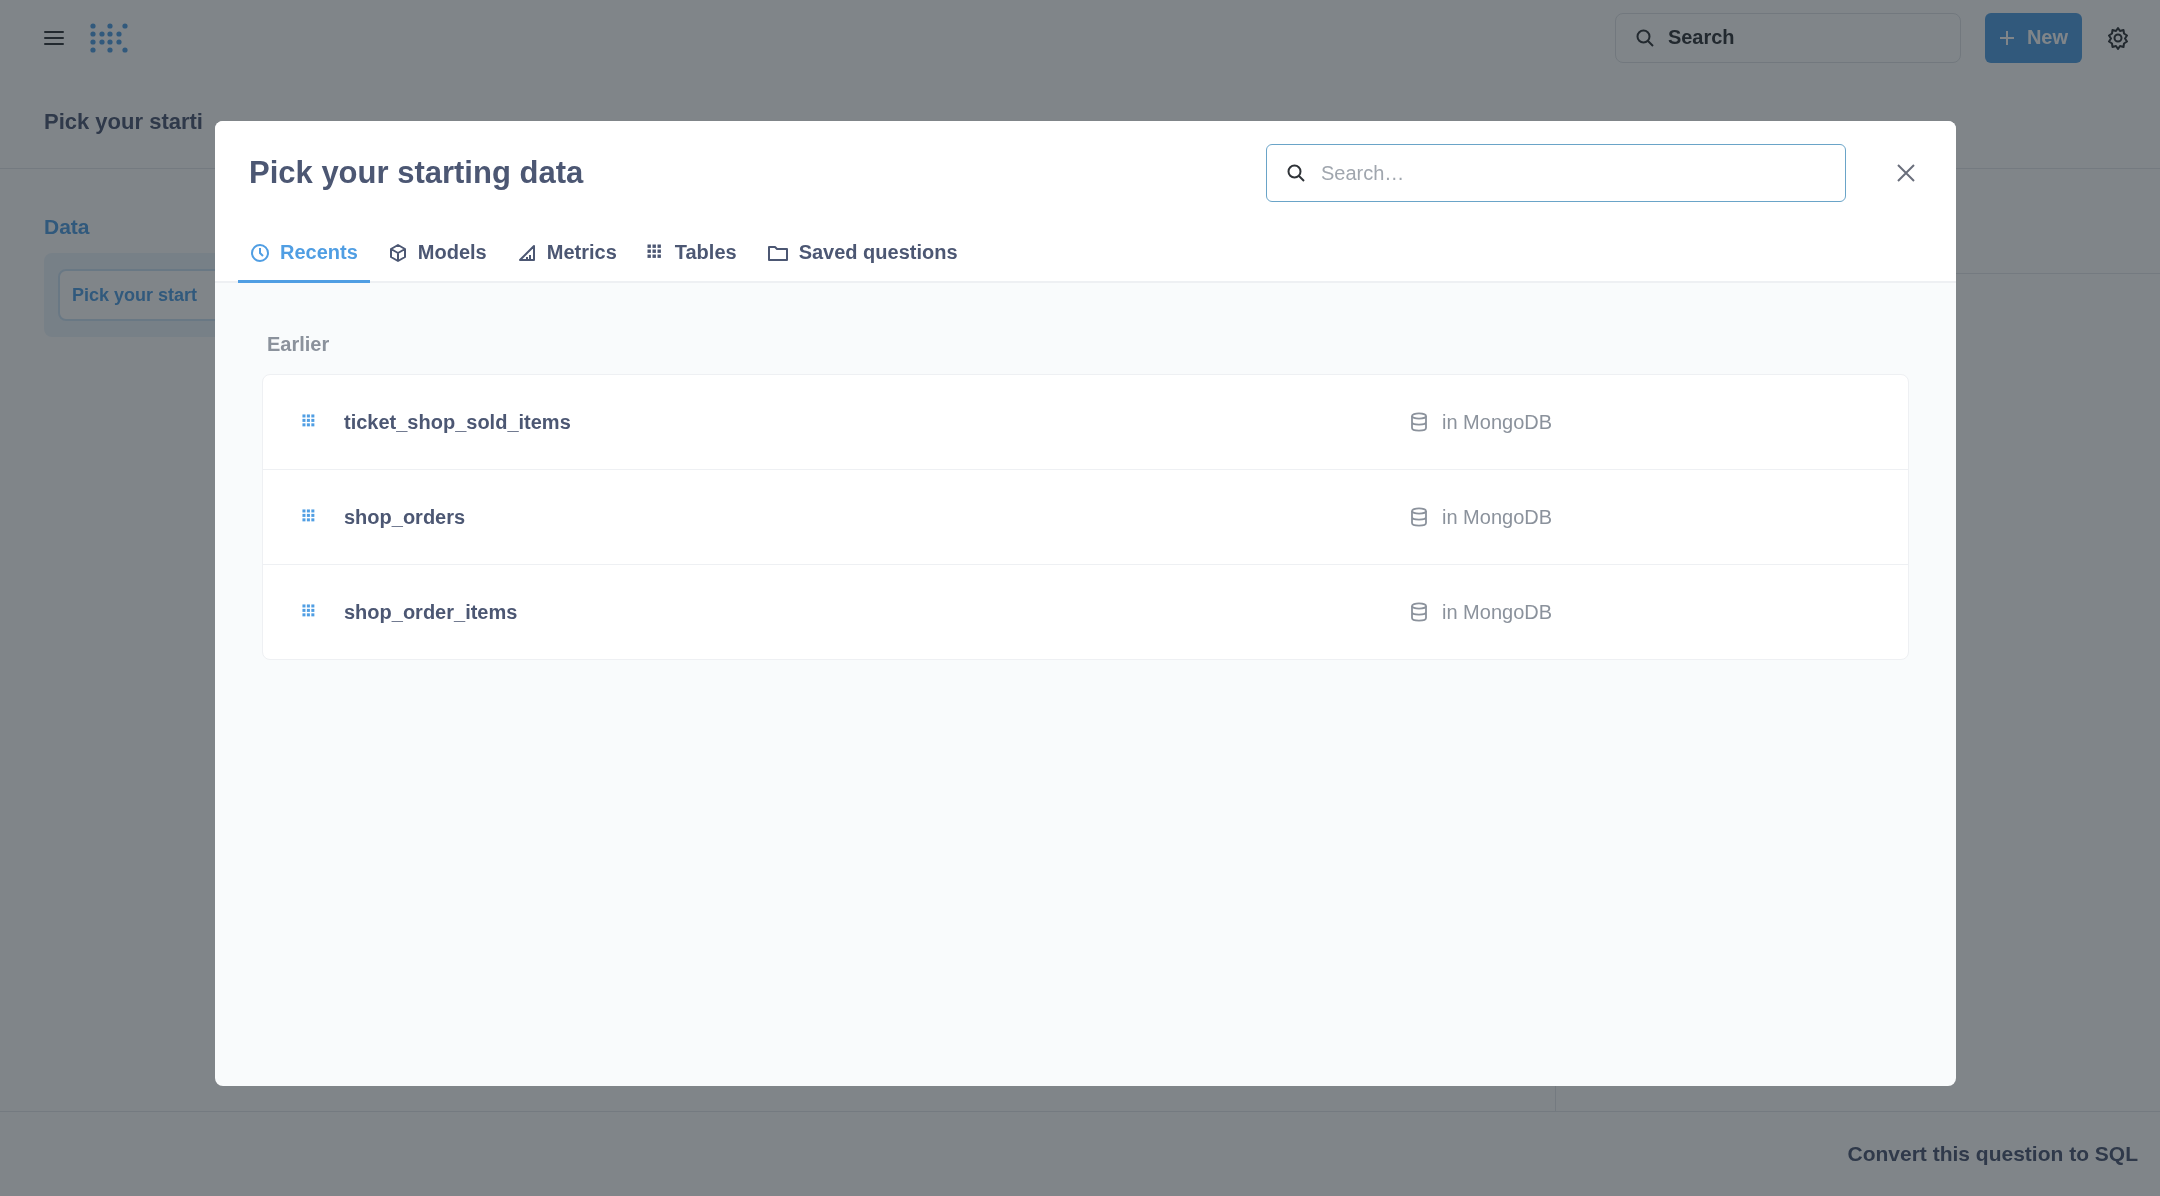 The image size is (2160, 1196). What do you see at coordinates (691, 256) in the screenshot?
I see `tab: Tables` at bounding box center [691, 256].